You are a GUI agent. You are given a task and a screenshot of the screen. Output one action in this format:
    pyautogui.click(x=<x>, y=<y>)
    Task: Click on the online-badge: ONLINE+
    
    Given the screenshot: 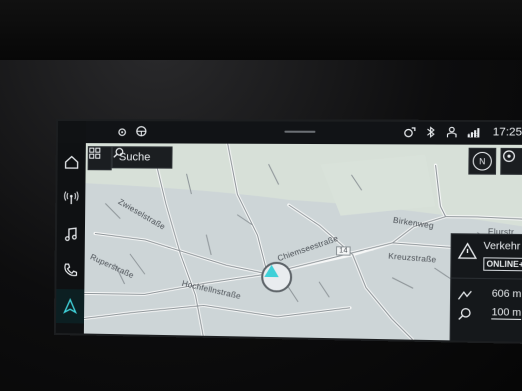 What is the action you would take?
    pyautogui.click(x=502, y=264)
    